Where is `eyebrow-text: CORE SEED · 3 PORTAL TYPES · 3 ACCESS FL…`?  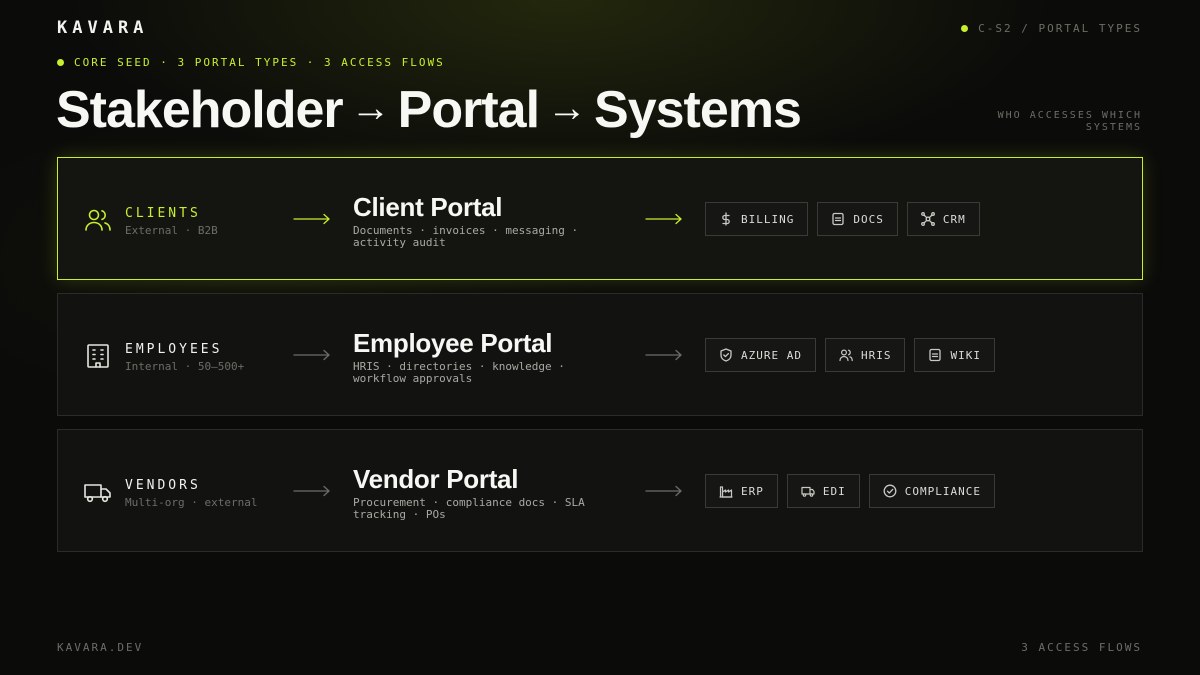 eyebrow-text: CORE SEED · 3 PORTAL TYPES · 3 ACCESS FL… is located at coordinates (259, 62).